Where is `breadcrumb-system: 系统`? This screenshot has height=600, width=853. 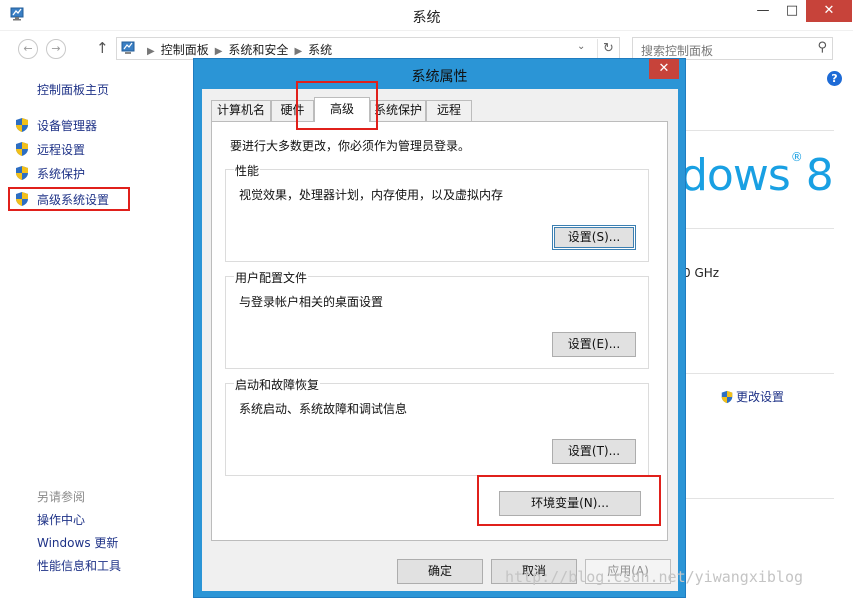
breadcrumb-system: 系统 is located at coordinates (320, 50).